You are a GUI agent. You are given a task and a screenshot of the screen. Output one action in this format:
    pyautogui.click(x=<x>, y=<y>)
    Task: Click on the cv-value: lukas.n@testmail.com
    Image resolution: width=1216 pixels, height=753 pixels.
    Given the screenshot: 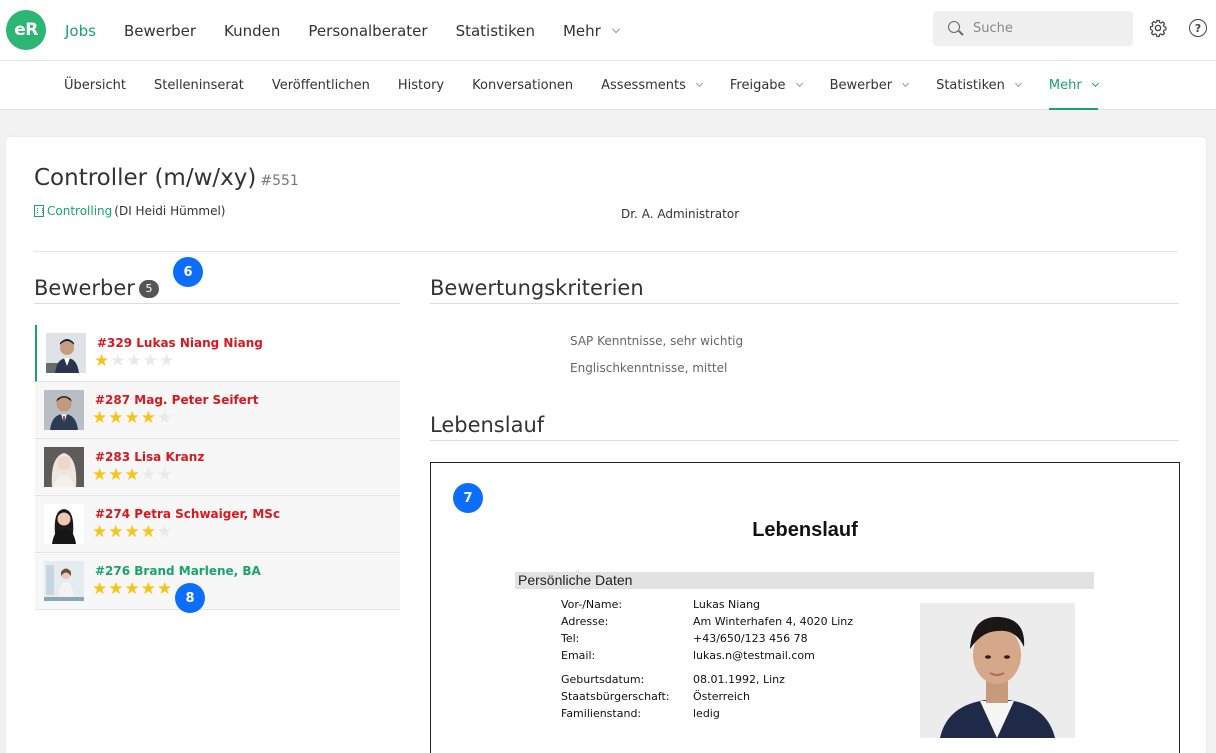 What is the action you would take?
    pyautogui.click(x=754, y=655)
    